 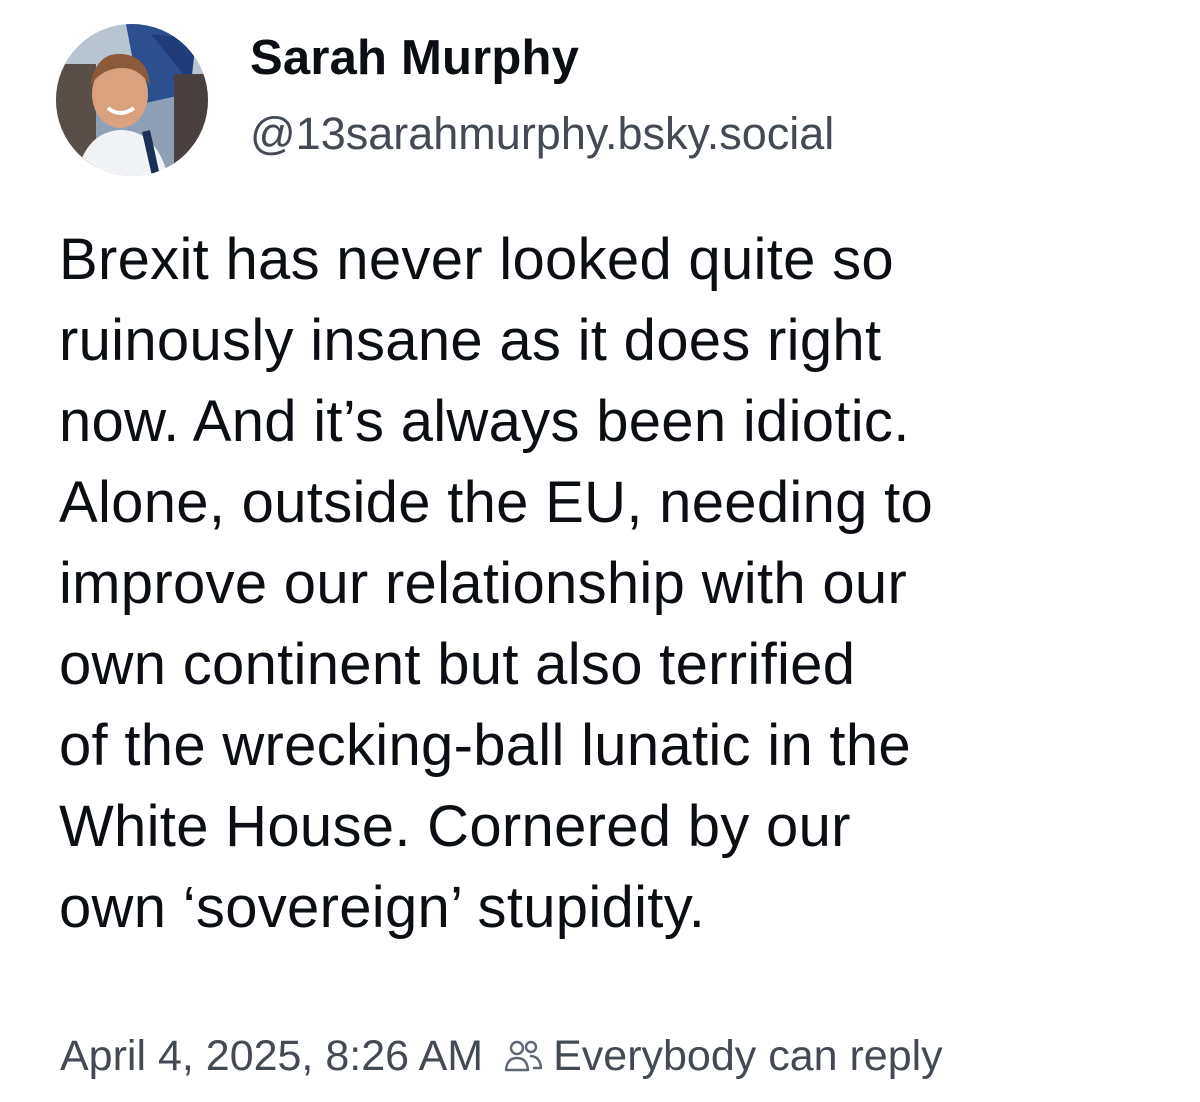 I want to click on post-text-line: now. And it’s always been idiotic., so click(x=484, y=421).